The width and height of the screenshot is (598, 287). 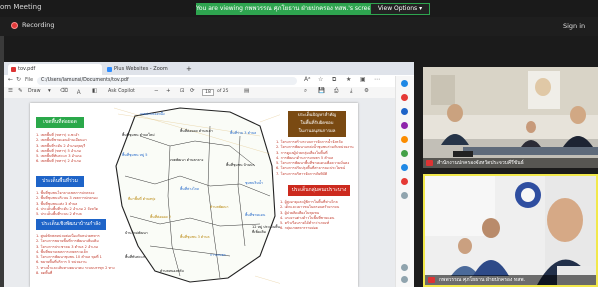 What do you see at coordinates (246, 91) in the screenshot?
I see `view-icon: ▤` at bounding box center [246, 91].